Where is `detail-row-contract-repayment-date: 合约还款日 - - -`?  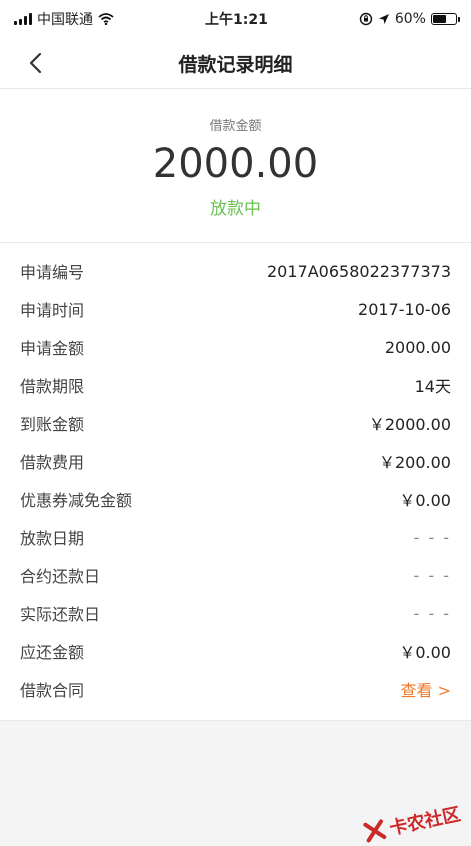 detail-row-contract-repayment-date: 合约还款日 - - - is located at coordinates (235, 576).